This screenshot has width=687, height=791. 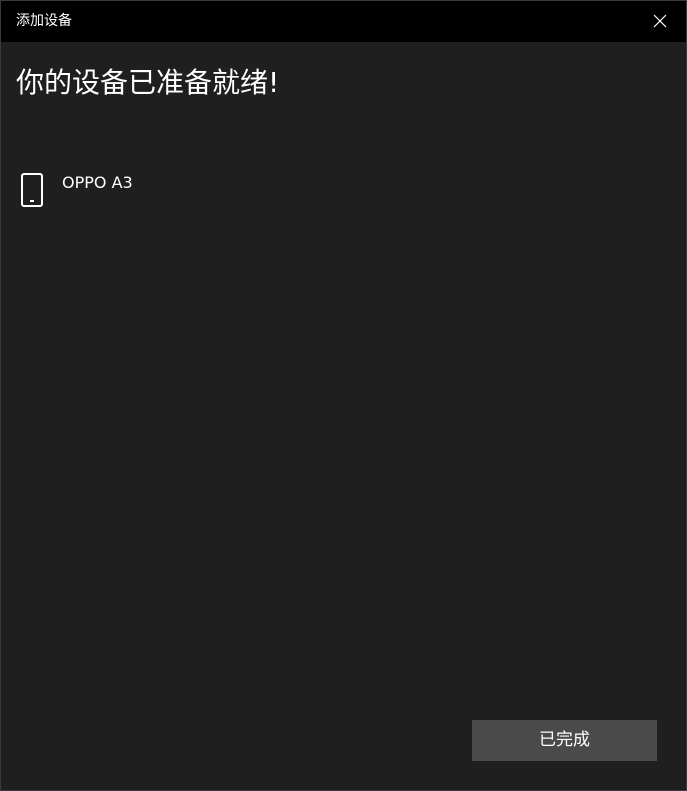 I want to click on title-bar: 添加设备, so click(x=343, y=21).